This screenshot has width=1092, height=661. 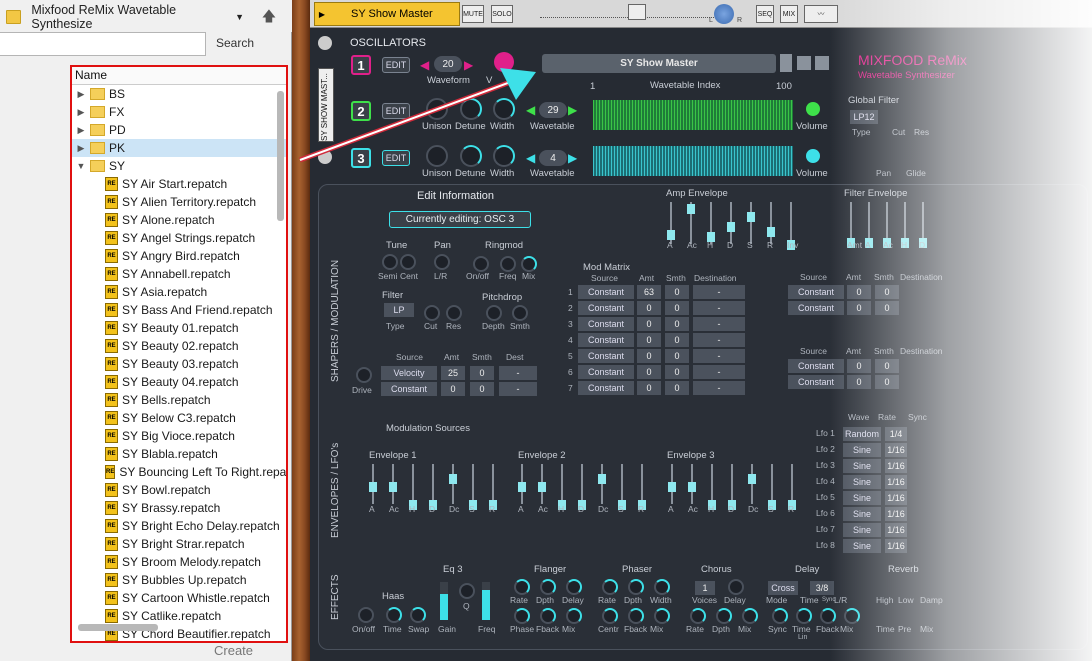 What do you see at coordinates (81, 148) in the screenshot?
I see `chevron-right-icon: ▶` at bounding box center [81, 148].